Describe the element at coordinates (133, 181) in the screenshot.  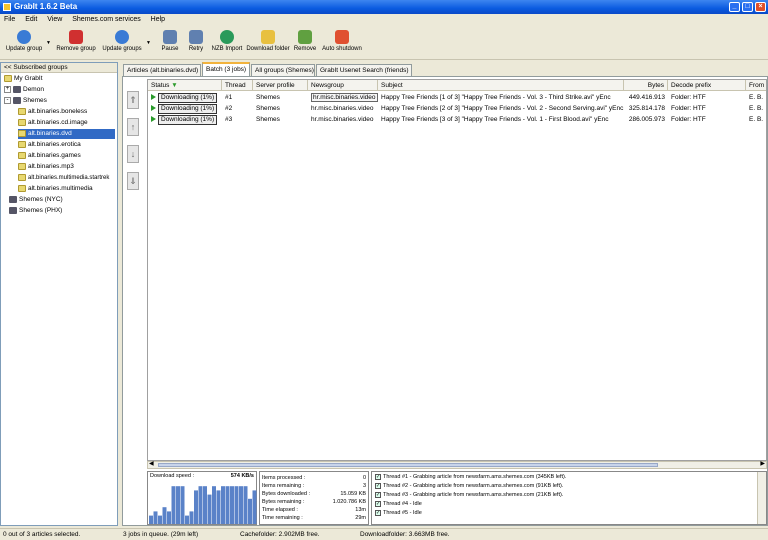
I see `move-bottom-button: ⇓` at that location.